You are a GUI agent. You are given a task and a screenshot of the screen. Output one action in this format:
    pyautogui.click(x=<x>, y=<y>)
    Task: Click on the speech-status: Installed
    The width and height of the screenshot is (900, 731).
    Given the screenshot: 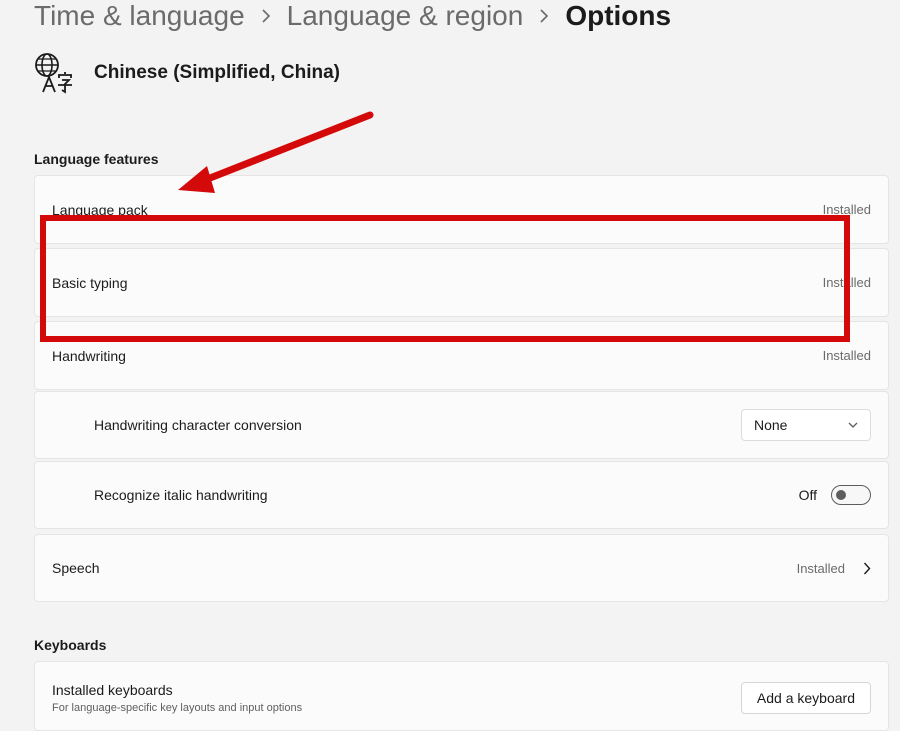 What is the action you would take?
    pyautogui.click(x=820, y=568)
    